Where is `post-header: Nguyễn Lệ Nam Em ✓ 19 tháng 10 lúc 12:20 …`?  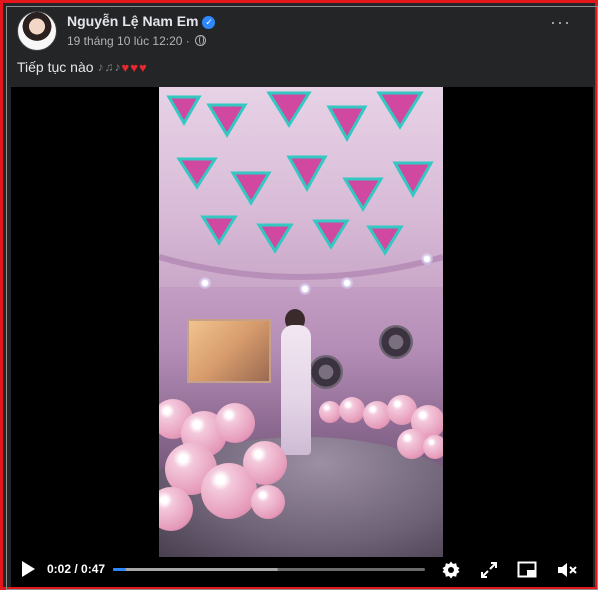
post-header: Nguyễn Lệ Nam Em ✓ 19 tháng 10 lúc 12:20 … is located at coordinates (297, 32).